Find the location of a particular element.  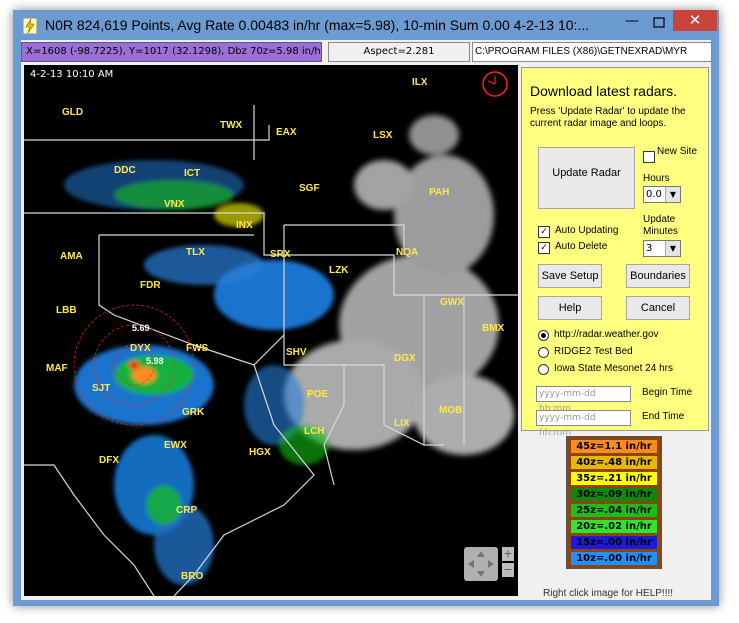

station-vnx: VNX is located at coordinates (174, 204).